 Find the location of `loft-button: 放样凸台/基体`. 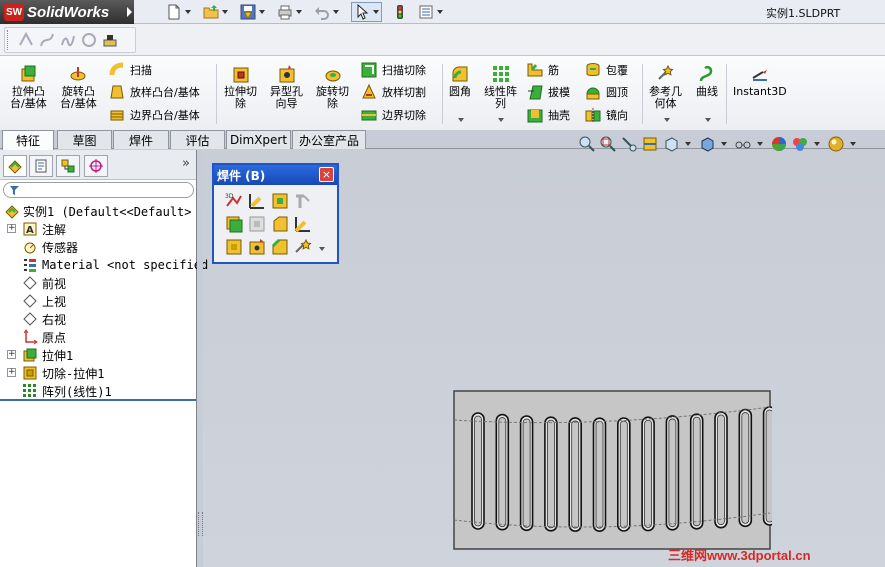

loft-button: 放样凸台/基体 is located at coordinates (154, 92).